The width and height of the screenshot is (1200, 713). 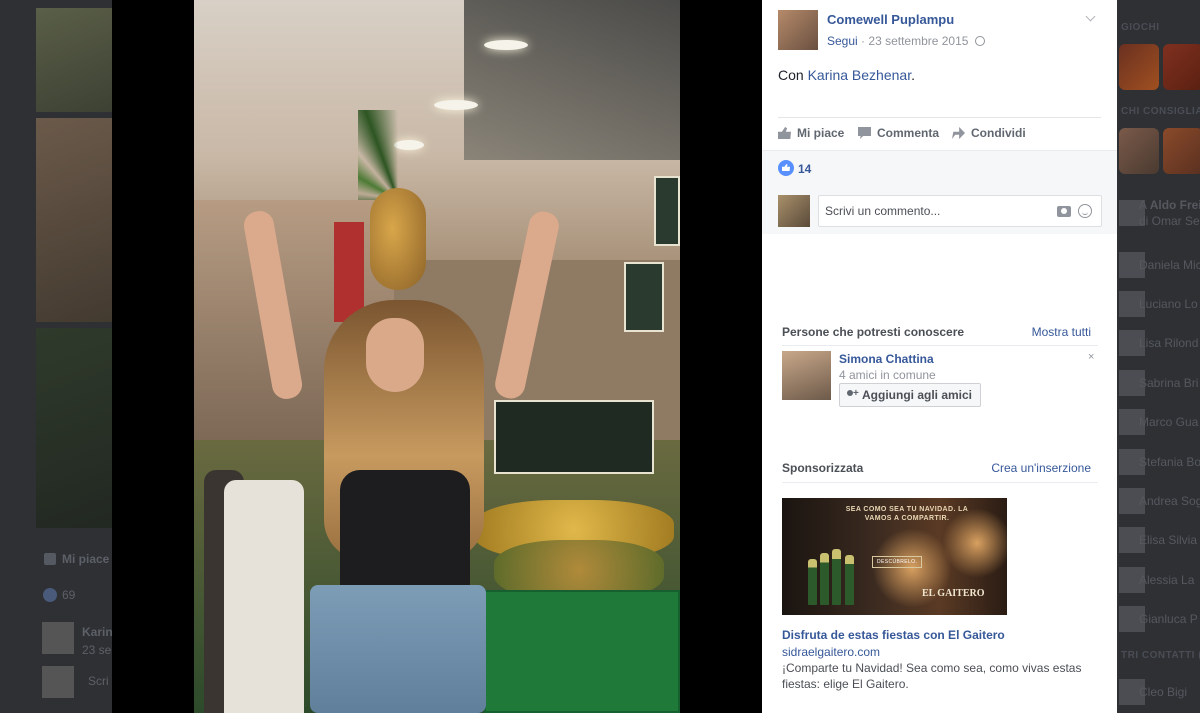 I want to click on like-button: Mi piace, so click(x=811, y=133).